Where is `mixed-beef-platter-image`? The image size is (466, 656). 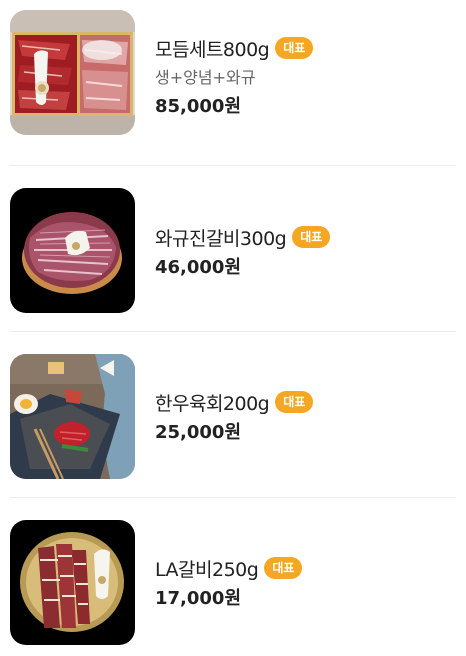 mixed-beef-platter-image is located at coordinates (72, 72).